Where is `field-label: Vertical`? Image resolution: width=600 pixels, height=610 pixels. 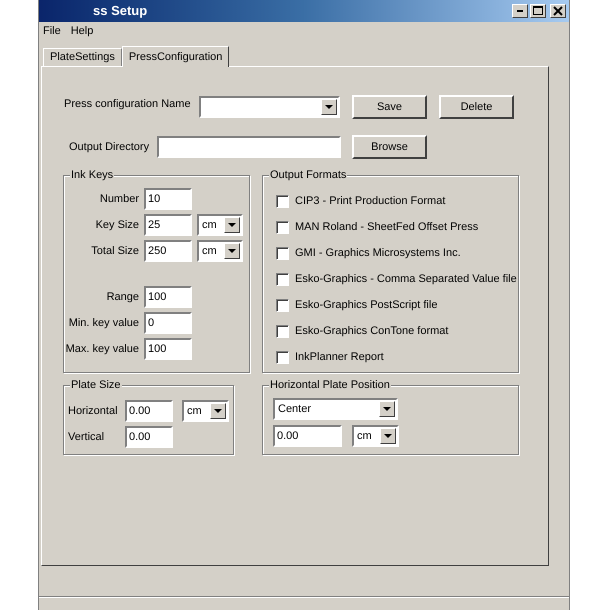 field-label: Vertical is located at coordinates (87, 437).